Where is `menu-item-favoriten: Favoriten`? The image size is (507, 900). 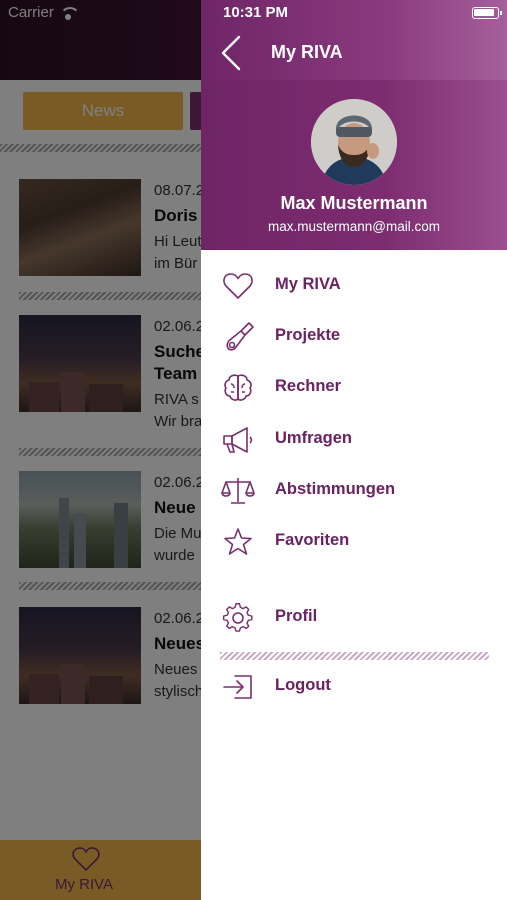 menu-item-favoriten: Favoriten is located at coordinates (354, 542).